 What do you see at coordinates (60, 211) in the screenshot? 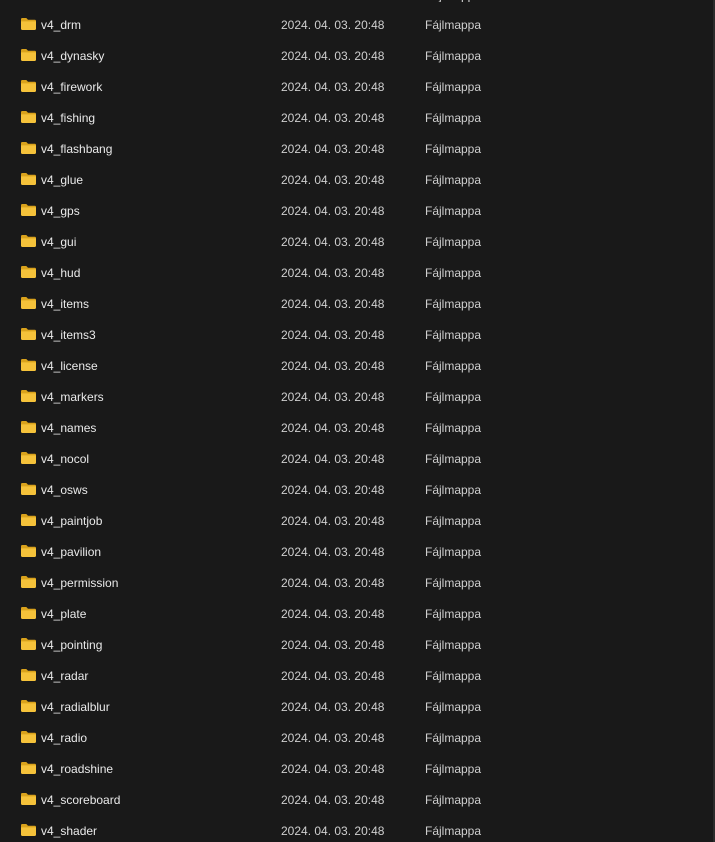
I see `item-name: v4_gps` at bounding box center [60, 211].